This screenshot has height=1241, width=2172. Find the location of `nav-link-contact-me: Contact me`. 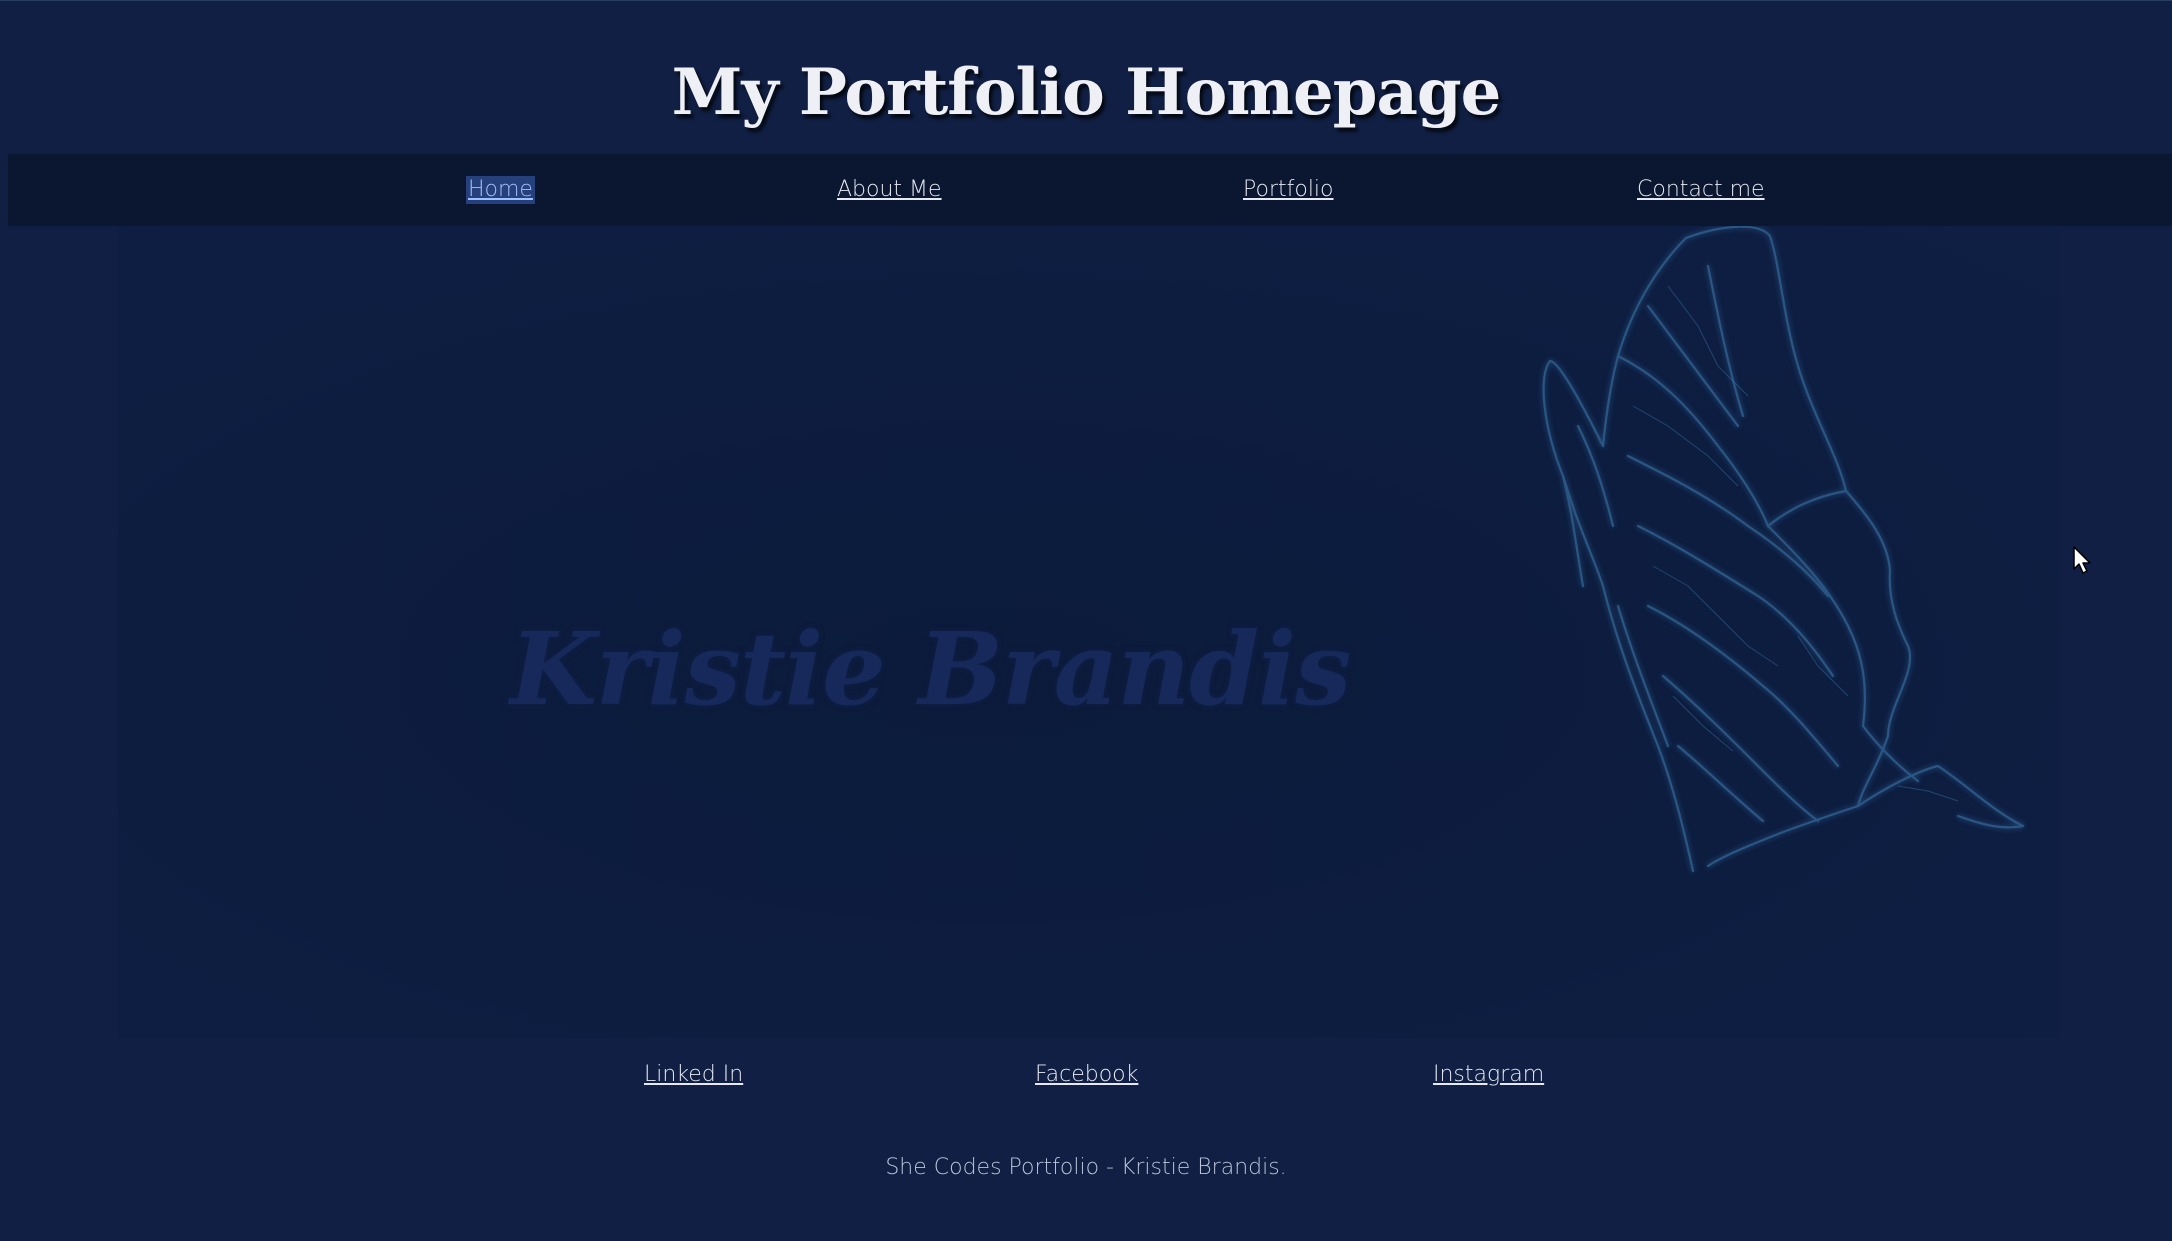

nav-link-contact-me: Contact me is located at coordinates (1701, 190).